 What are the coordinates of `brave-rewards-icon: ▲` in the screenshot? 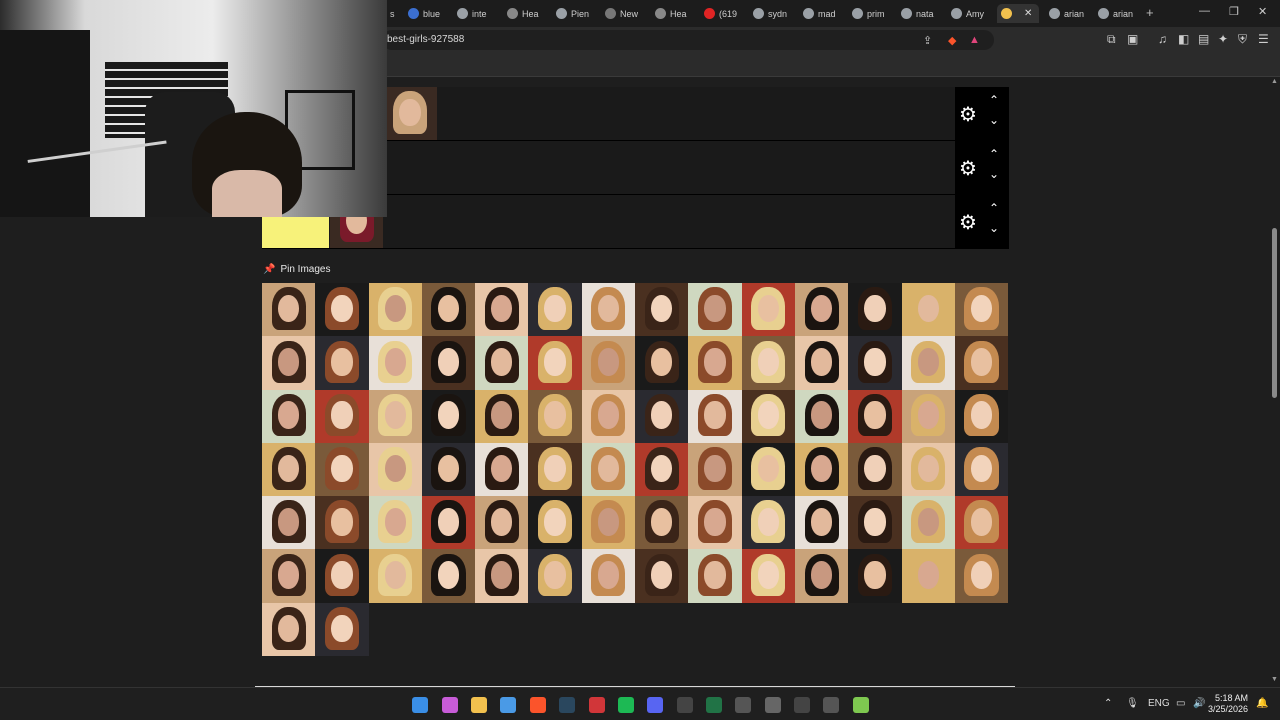 It's located at (974, 40).